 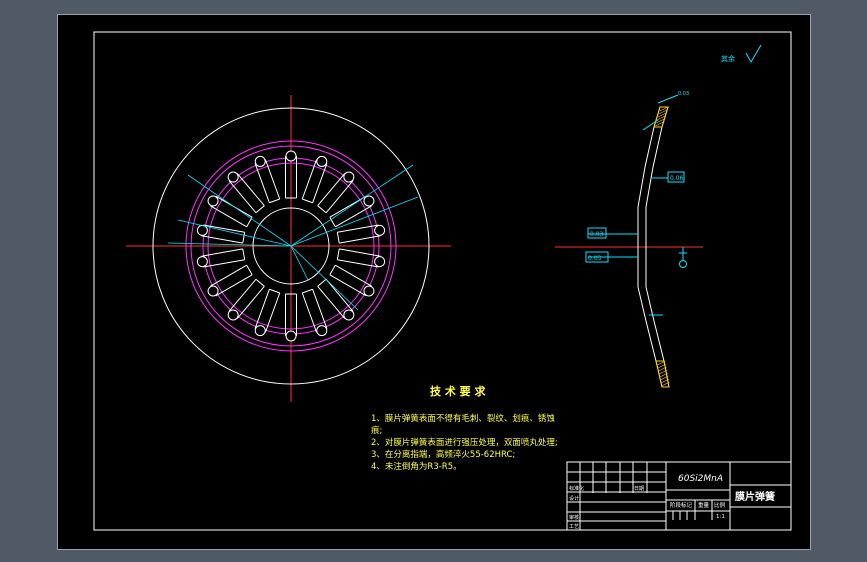 I want to click on scale-value: 1:1, so click(x=720, y=517).